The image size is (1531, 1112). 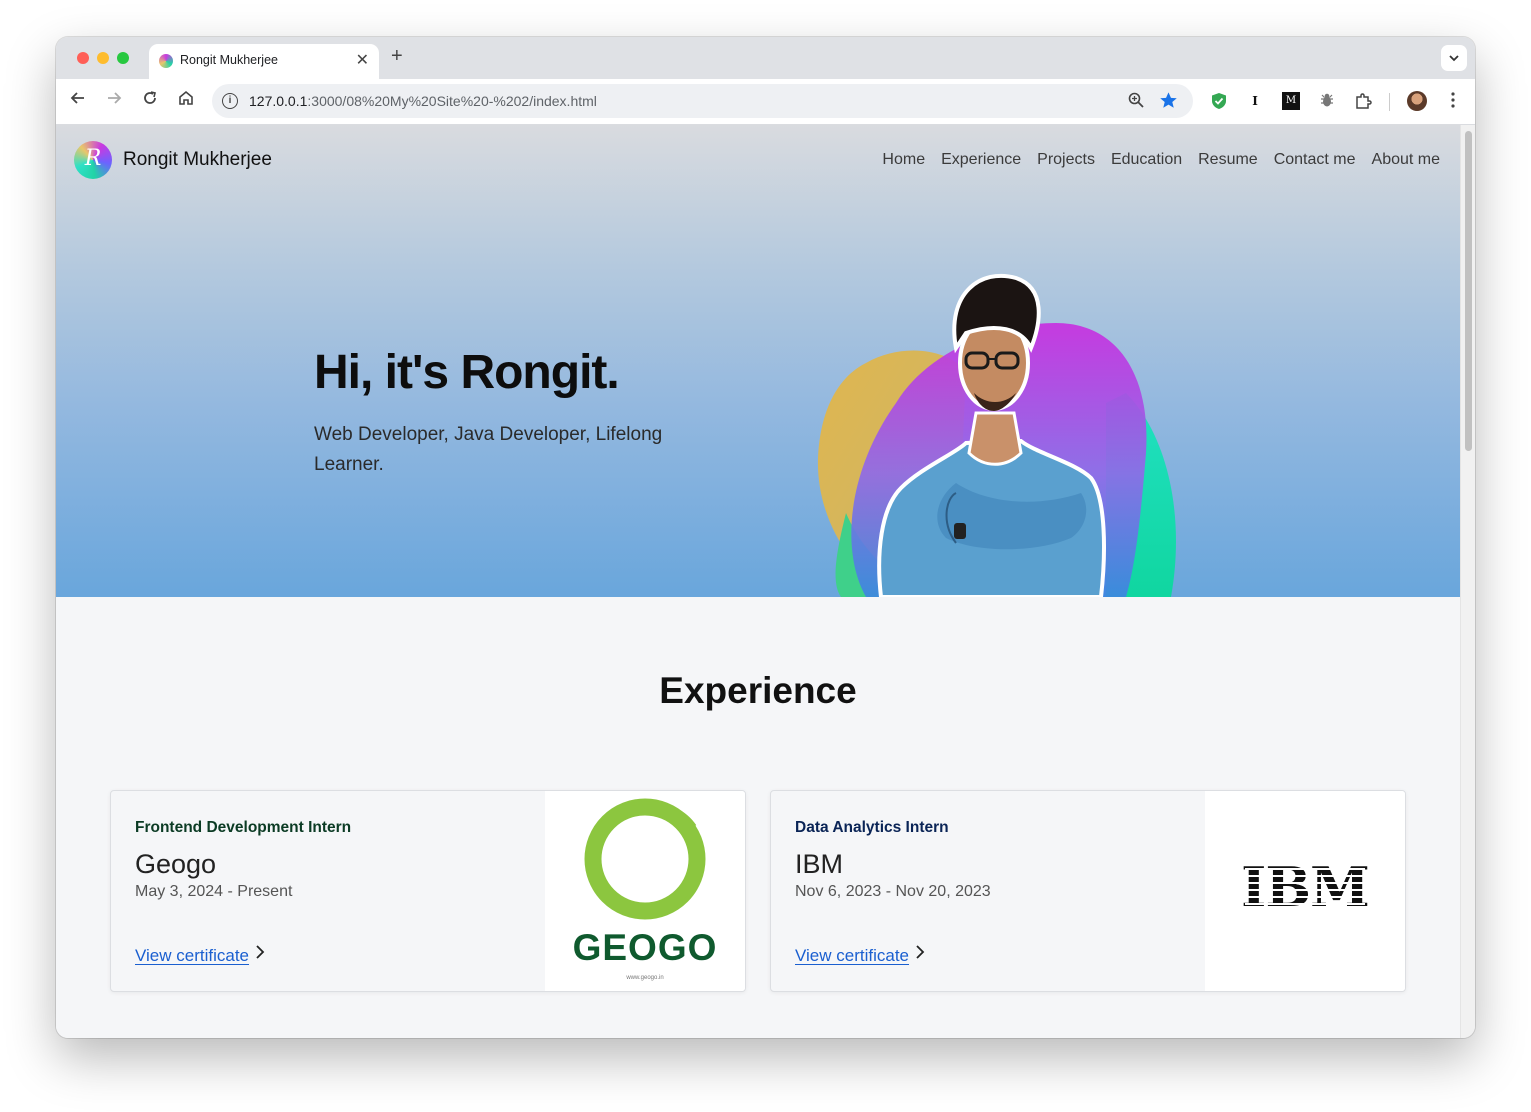 I want to click on instapaper-extension-icon: I, so click(x=1255, y=101).